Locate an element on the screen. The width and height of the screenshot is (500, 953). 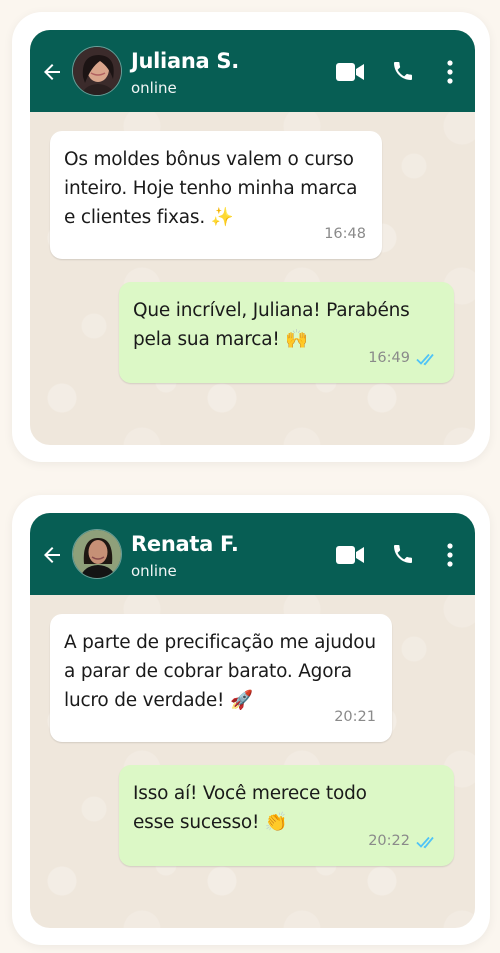
message-meta: 16:48 is located at coordinates (345, 234).